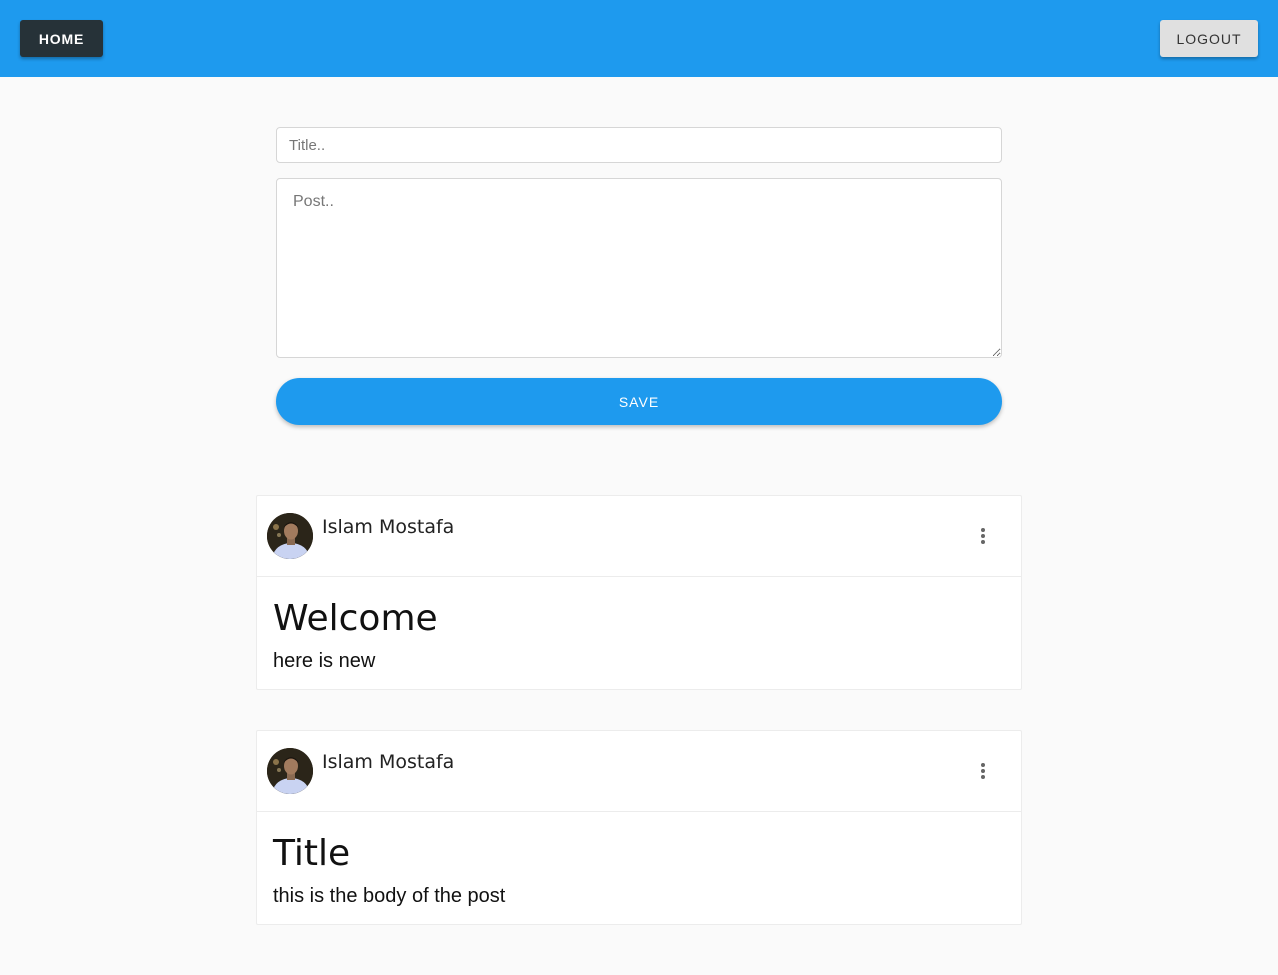 Image resolution: width=1278 pixels, height=975 pixels. Describe the element at coordinates (355, 618) in the screenshot. I see `post-title: Welcome` at that location.